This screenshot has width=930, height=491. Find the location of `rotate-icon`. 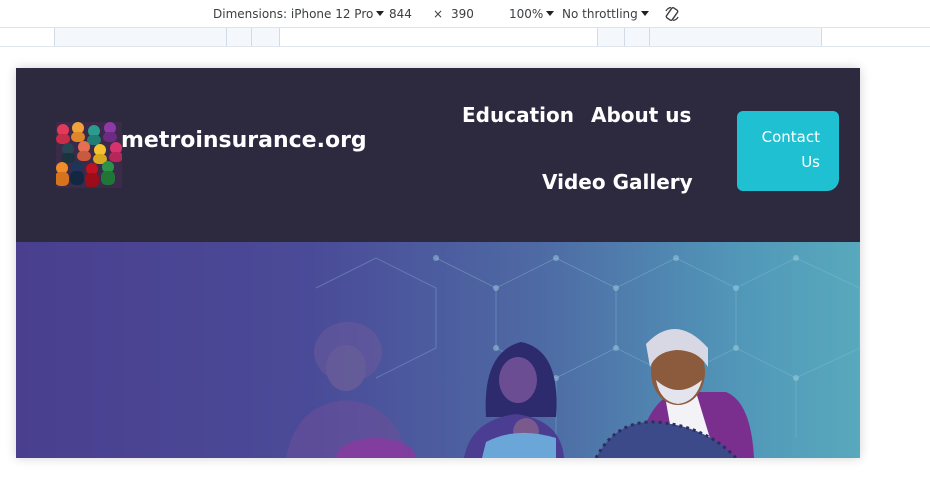

rotate-icon is located at coordinates (672, 14).